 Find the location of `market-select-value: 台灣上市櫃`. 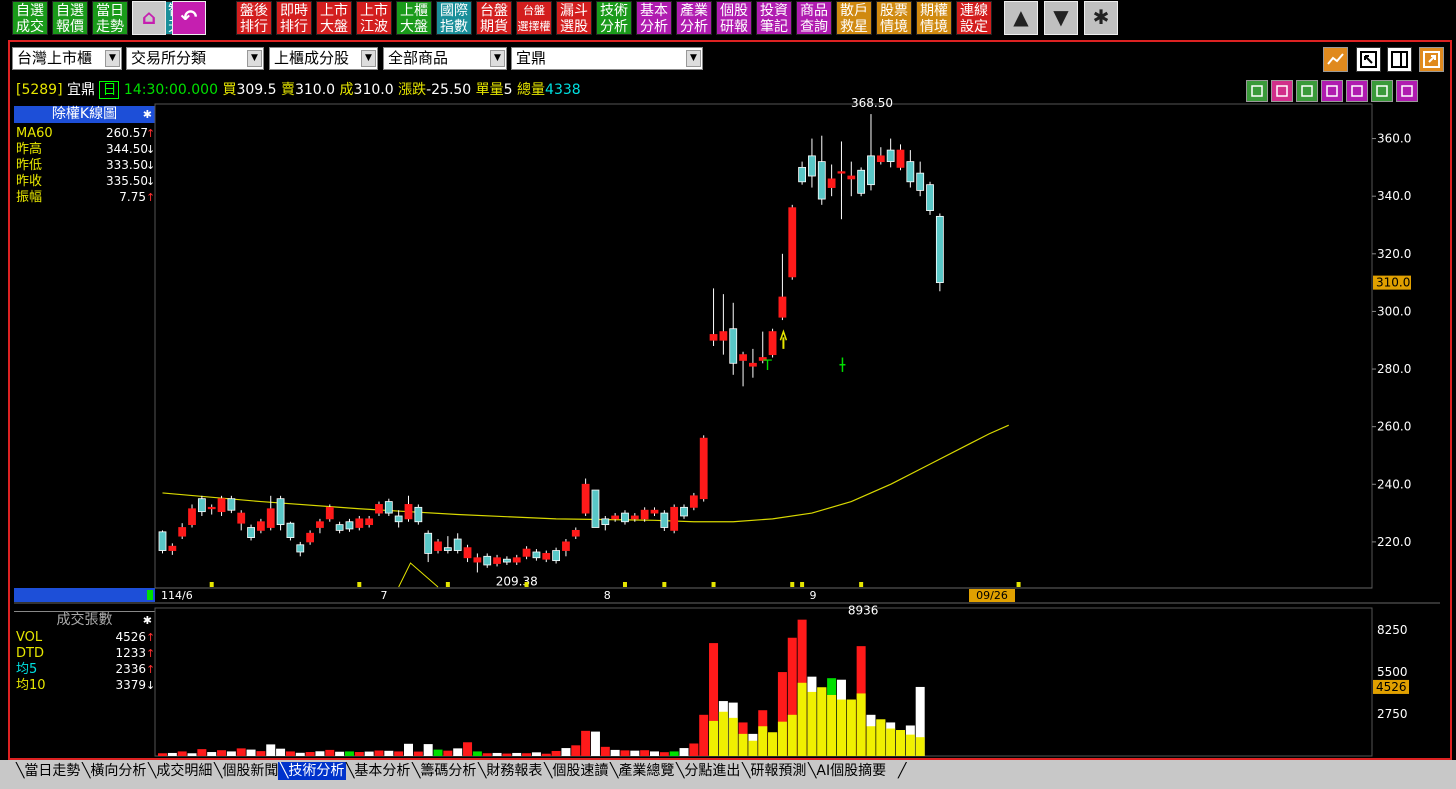

market-select-value: 台灣上市櫃 is located at coordinates (55, 58).